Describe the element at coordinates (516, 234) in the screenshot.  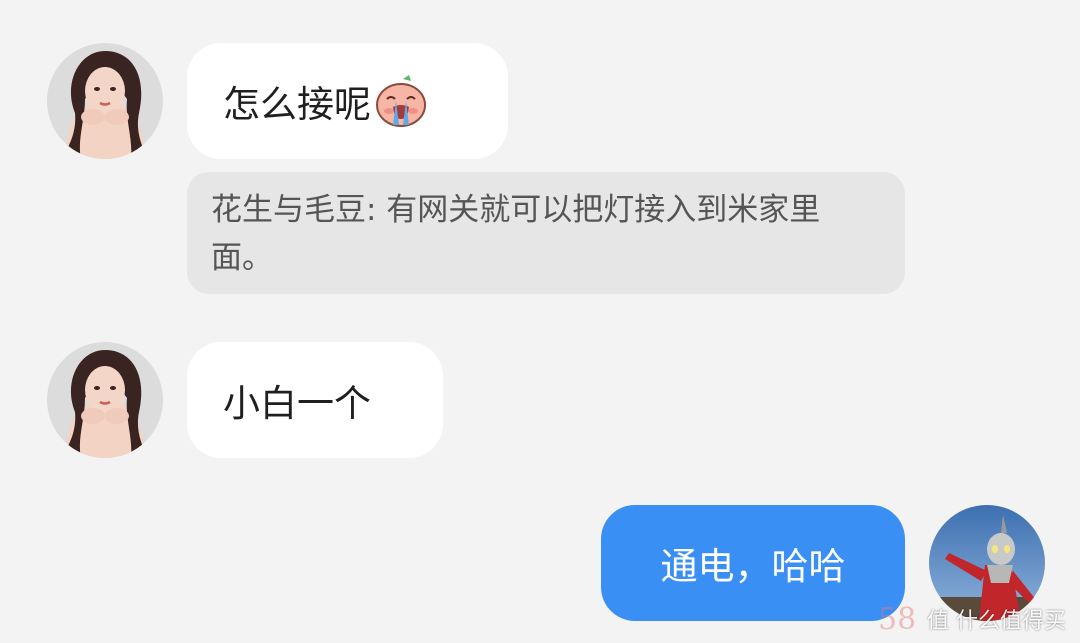
I see `quoted-reply-text: 花生与毛豆: 有网关就可以把灯接入到米家里面。` at that location.